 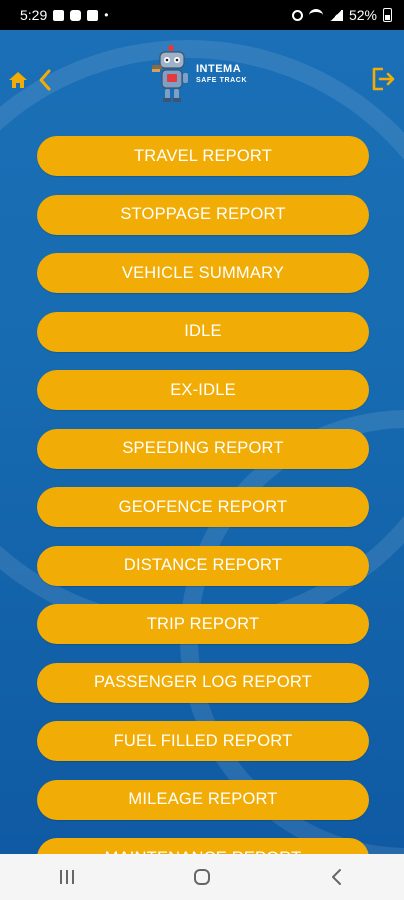 I want to click on wifi-icon, so click(x=315, y=15).